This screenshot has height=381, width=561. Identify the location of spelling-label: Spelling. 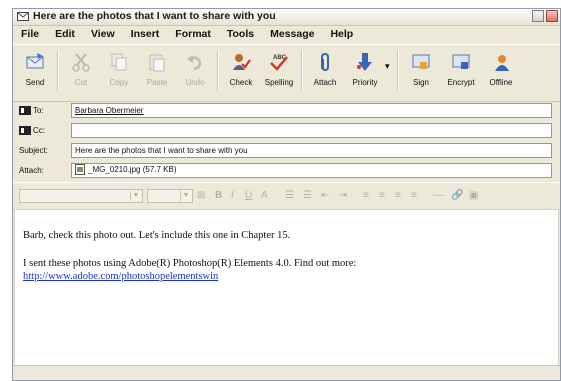
(279, 82).